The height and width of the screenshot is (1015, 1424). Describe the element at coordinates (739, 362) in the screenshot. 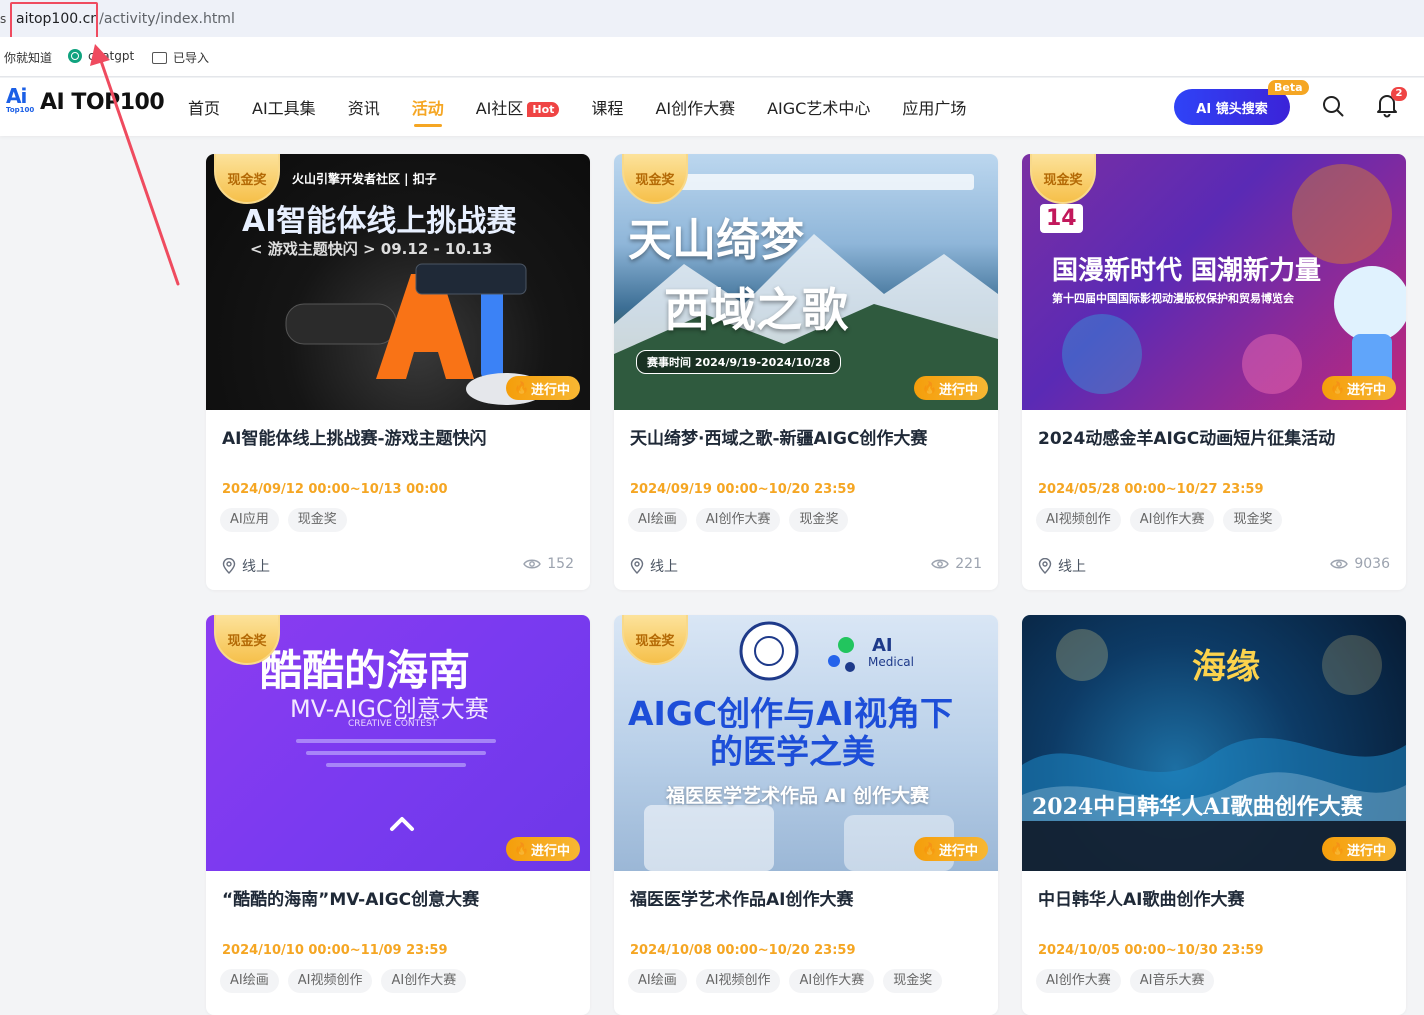

I see `banner-line3: 赛事时间 2024/9/19-2024/10/28` at that location.